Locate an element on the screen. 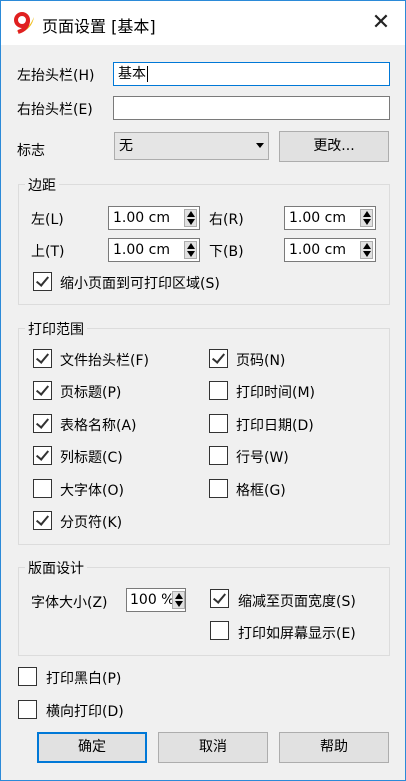  left-header-value: 基本 is located at coordinates (132, 74).